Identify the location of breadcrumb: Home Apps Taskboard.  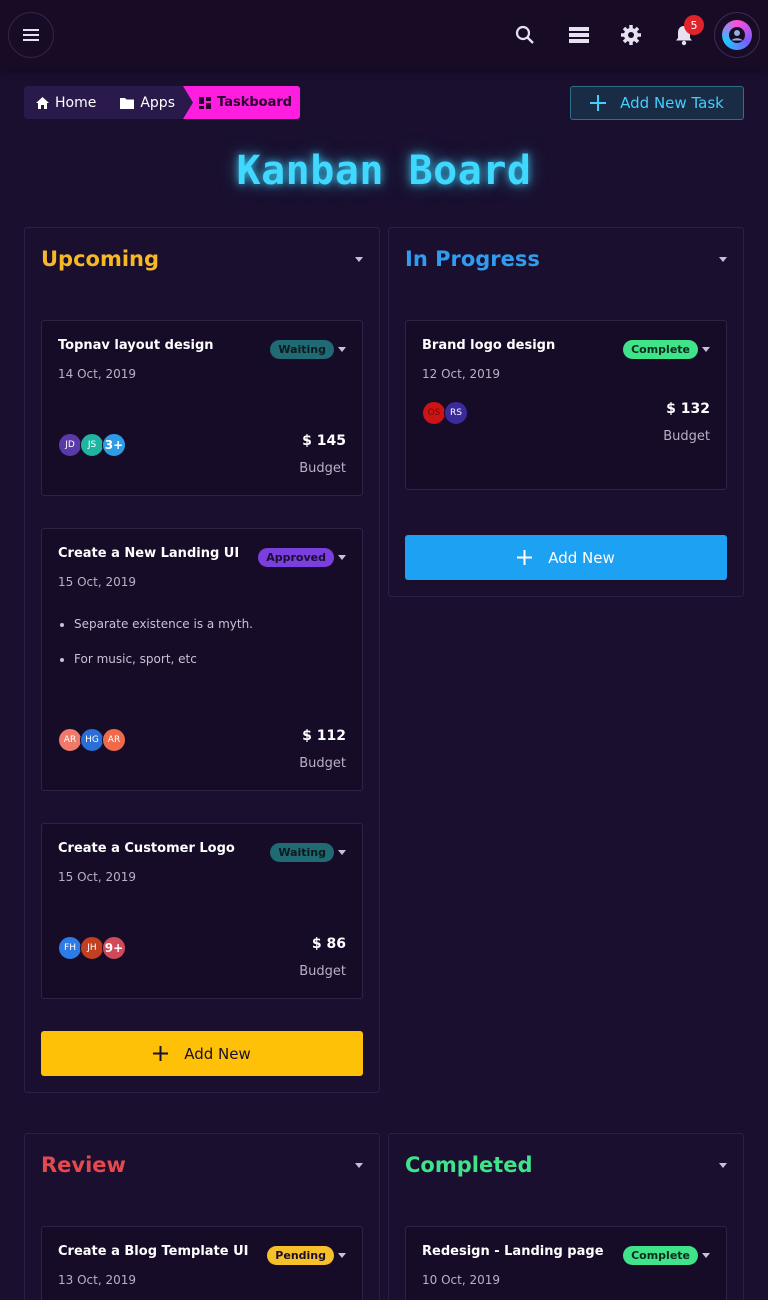
(162, 102).